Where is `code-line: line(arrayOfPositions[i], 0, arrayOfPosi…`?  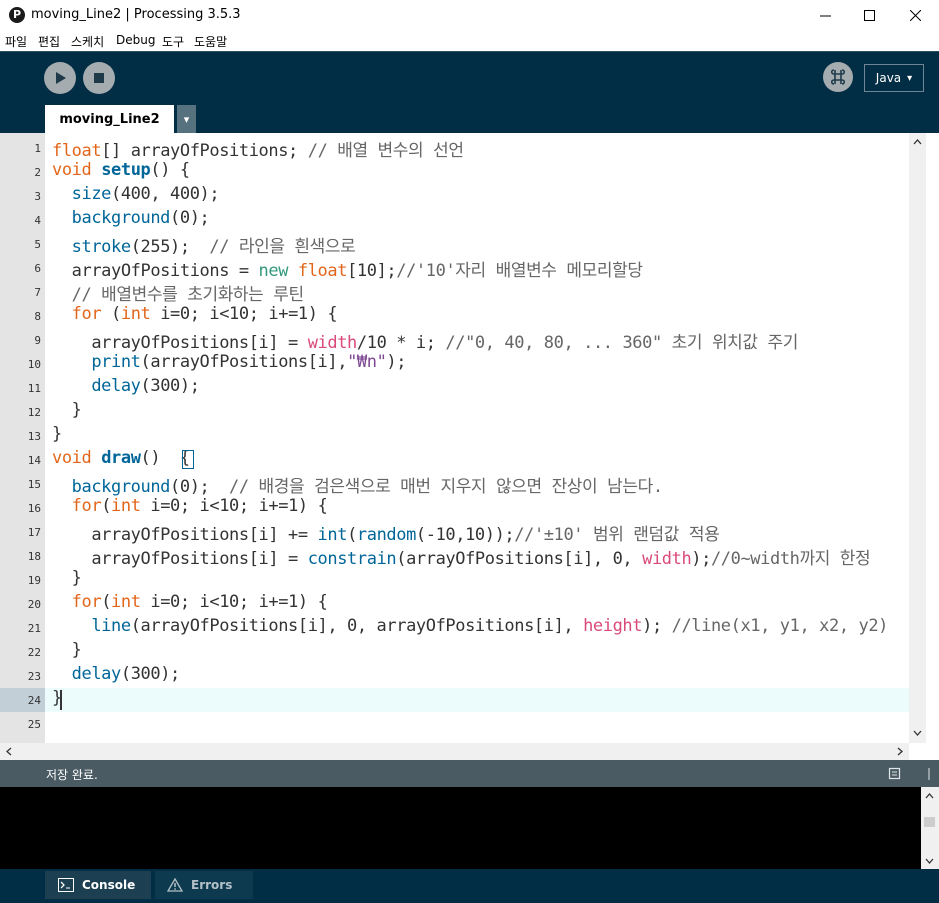 code-line: line(arrayOfPositions[i], 0, arrayOfPosi… is located at coordinates (470, 626).